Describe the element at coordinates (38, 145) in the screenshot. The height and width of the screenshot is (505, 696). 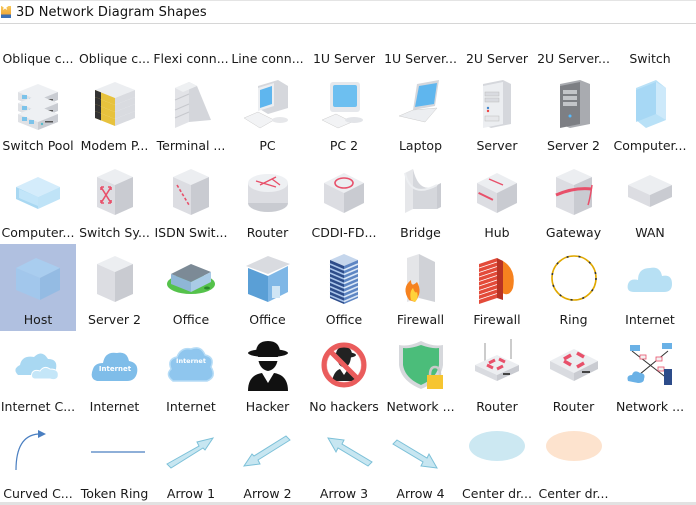
I see `shape-label: Switch Pool` at that location.